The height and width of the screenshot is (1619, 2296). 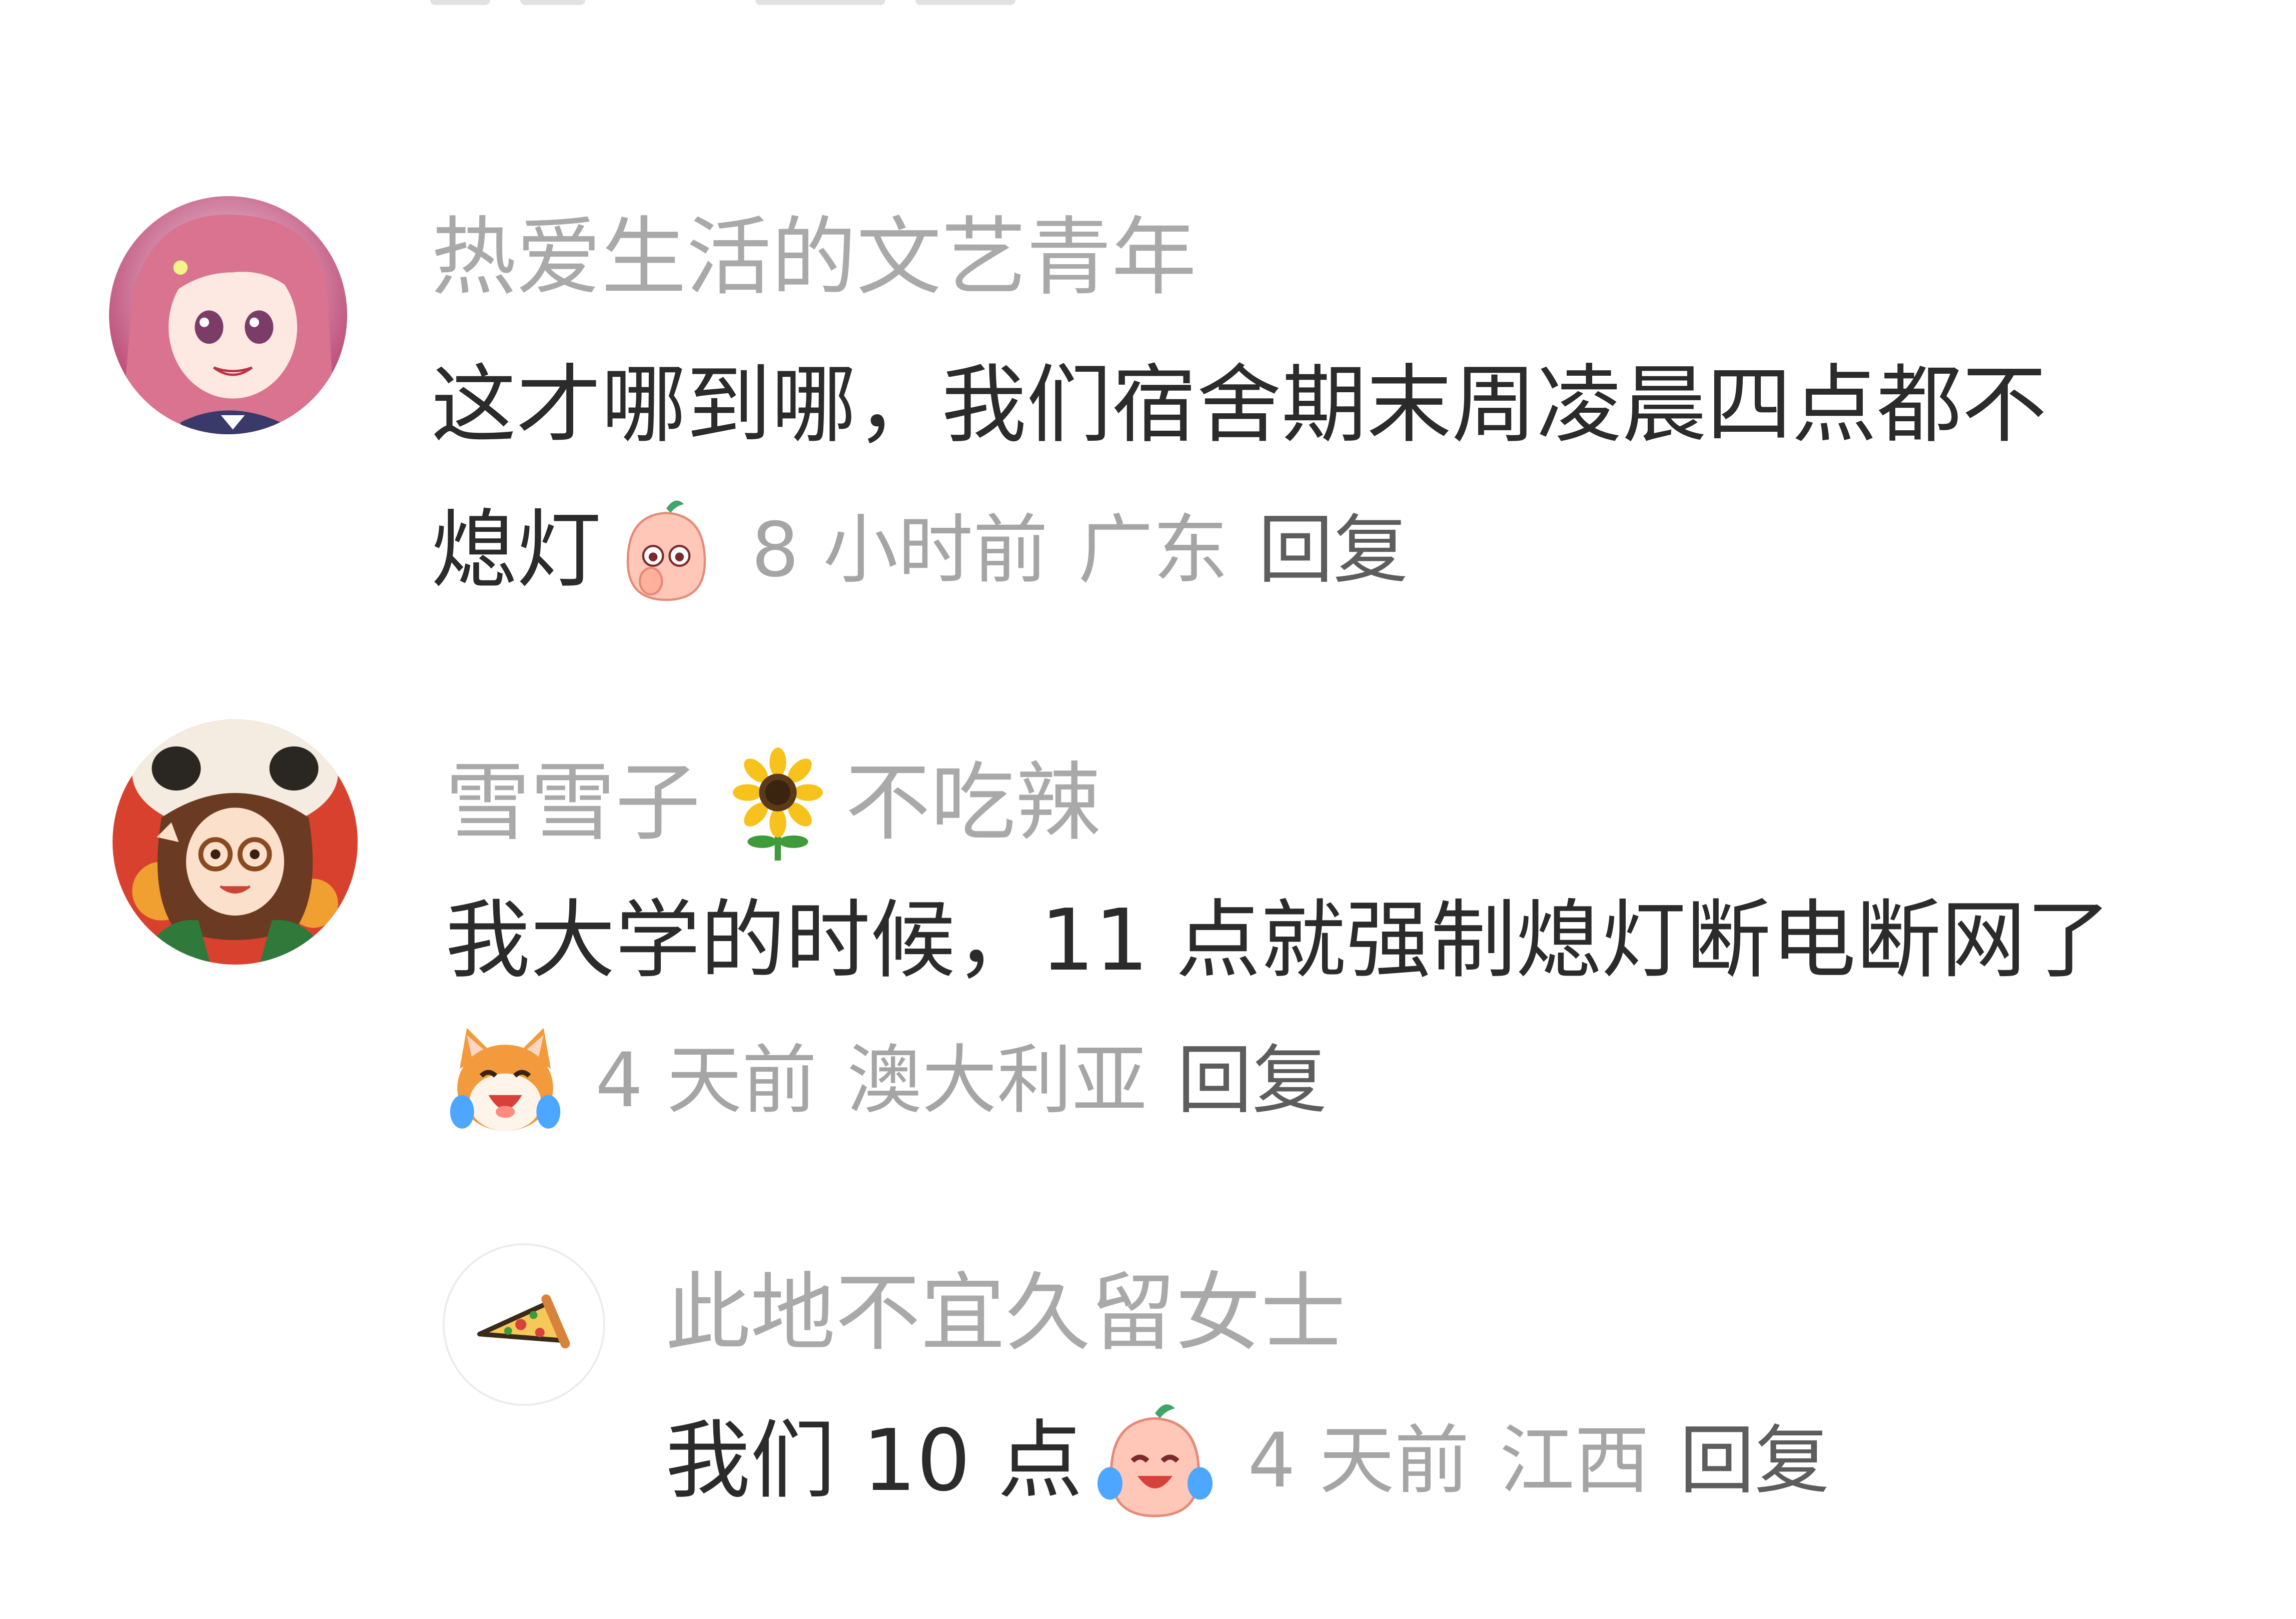 I want to click on comment-author: 雪雪子 不吃辣, so click(x=773, y=803).